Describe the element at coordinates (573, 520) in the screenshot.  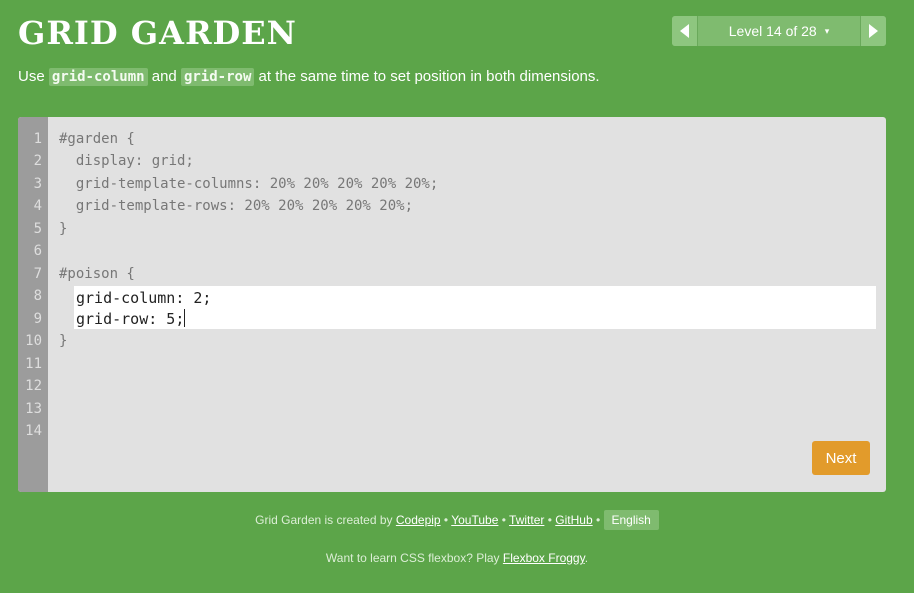
I see `github-link: GitHub` at that location.